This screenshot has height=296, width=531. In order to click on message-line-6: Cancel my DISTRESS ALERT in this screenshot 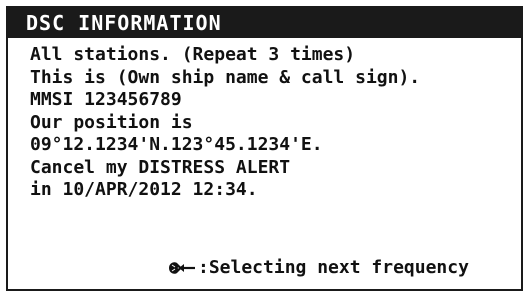, I will do `click(160, 167)`.